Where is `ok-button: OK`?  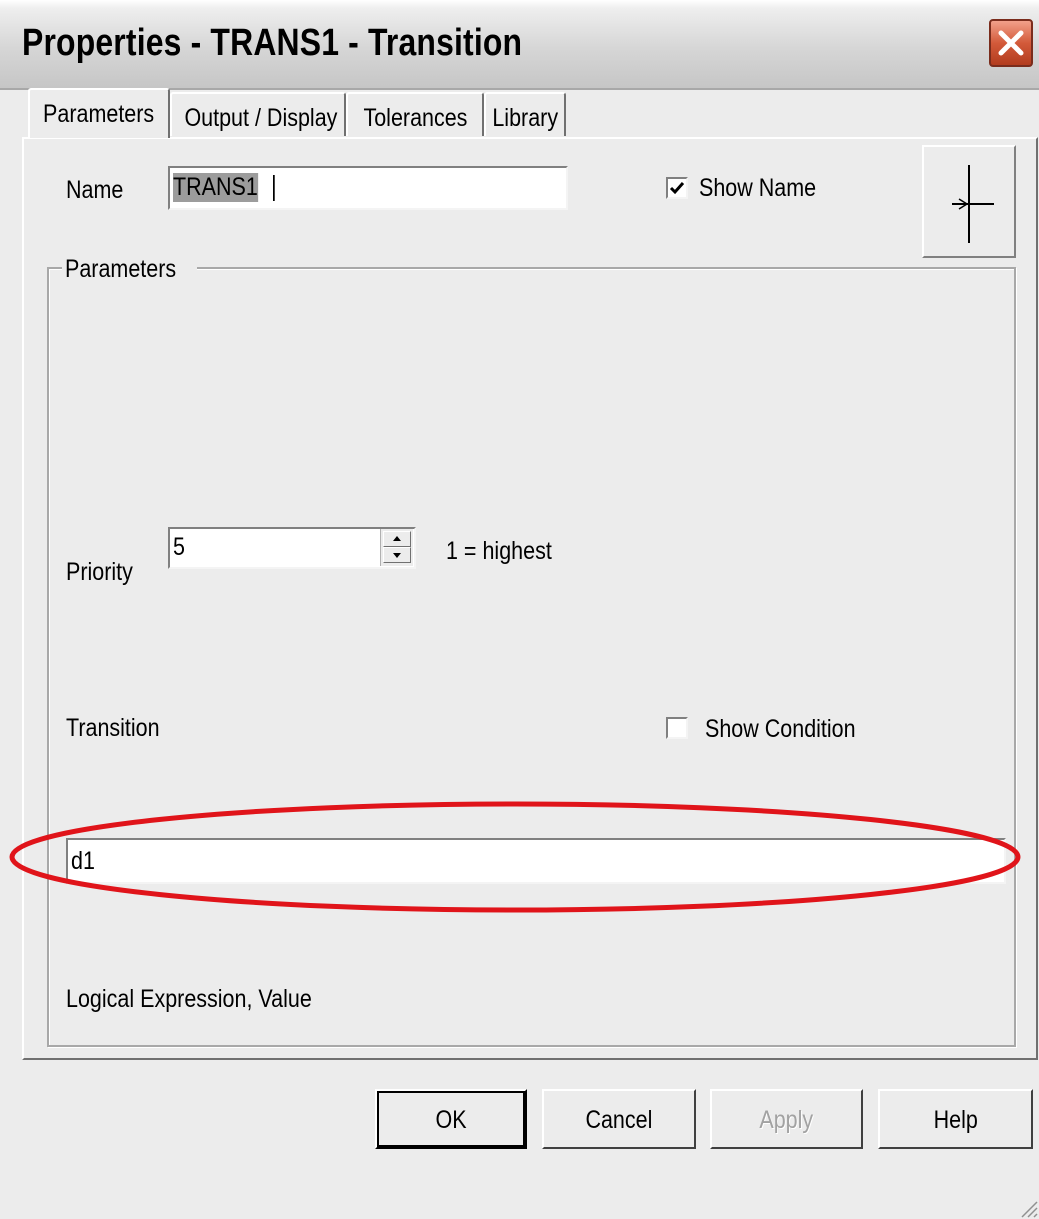
ok-button: OK is located at coordinates (451, 1119).